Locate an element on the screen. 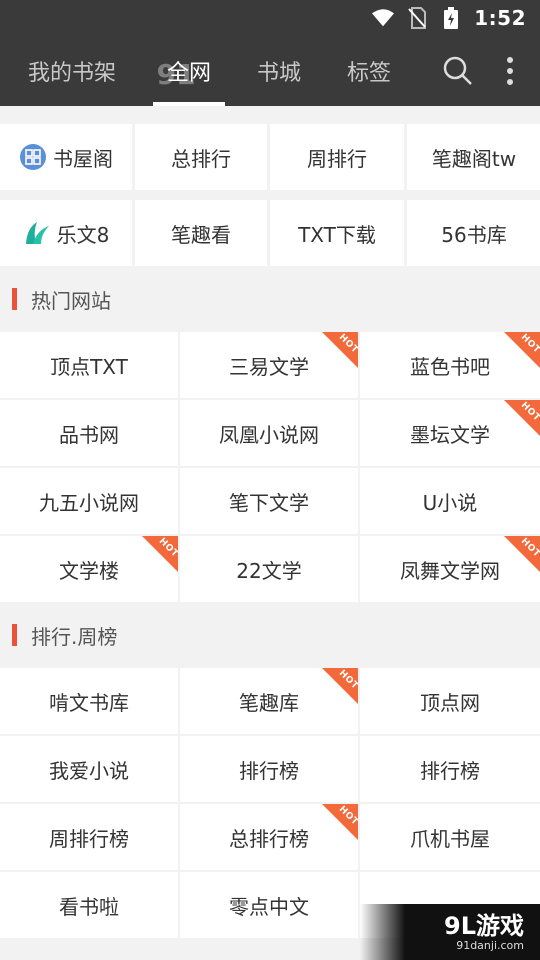  site-link: 周排行榜 is located at coordinates (89, 837).